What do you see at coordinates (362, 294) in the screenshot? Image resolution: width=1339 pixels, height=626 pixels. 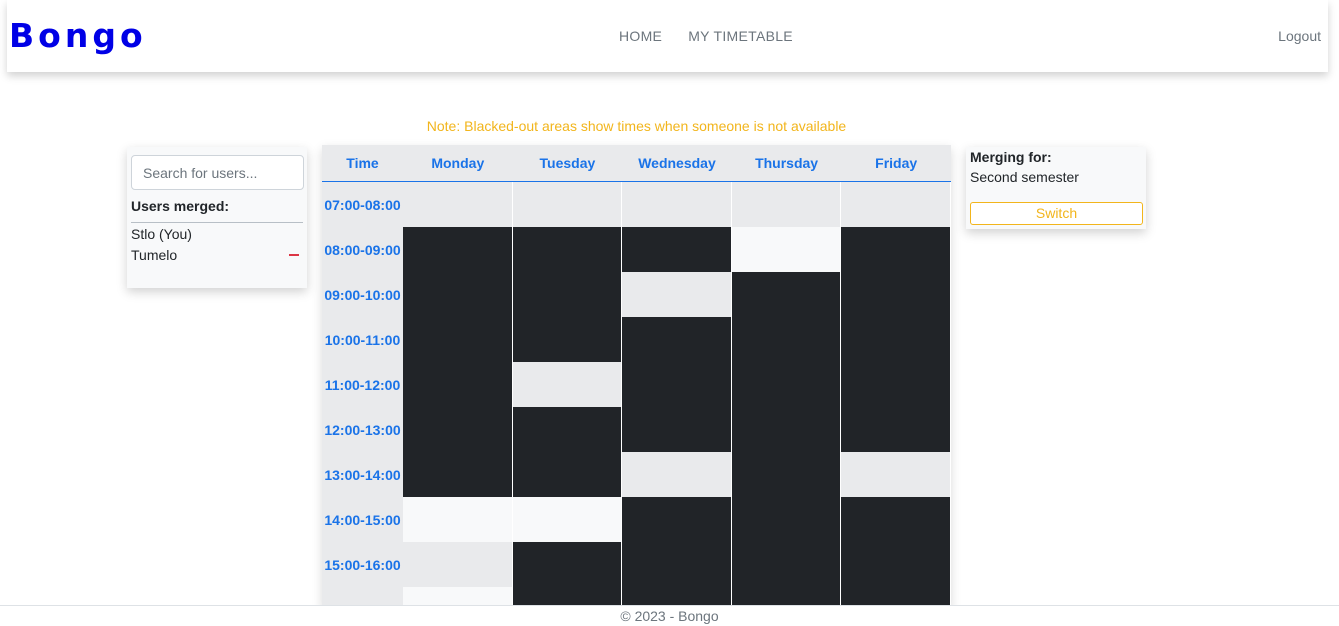 I see `time-slot-label: 09:00-10:00` at bounding box center [362, 294].